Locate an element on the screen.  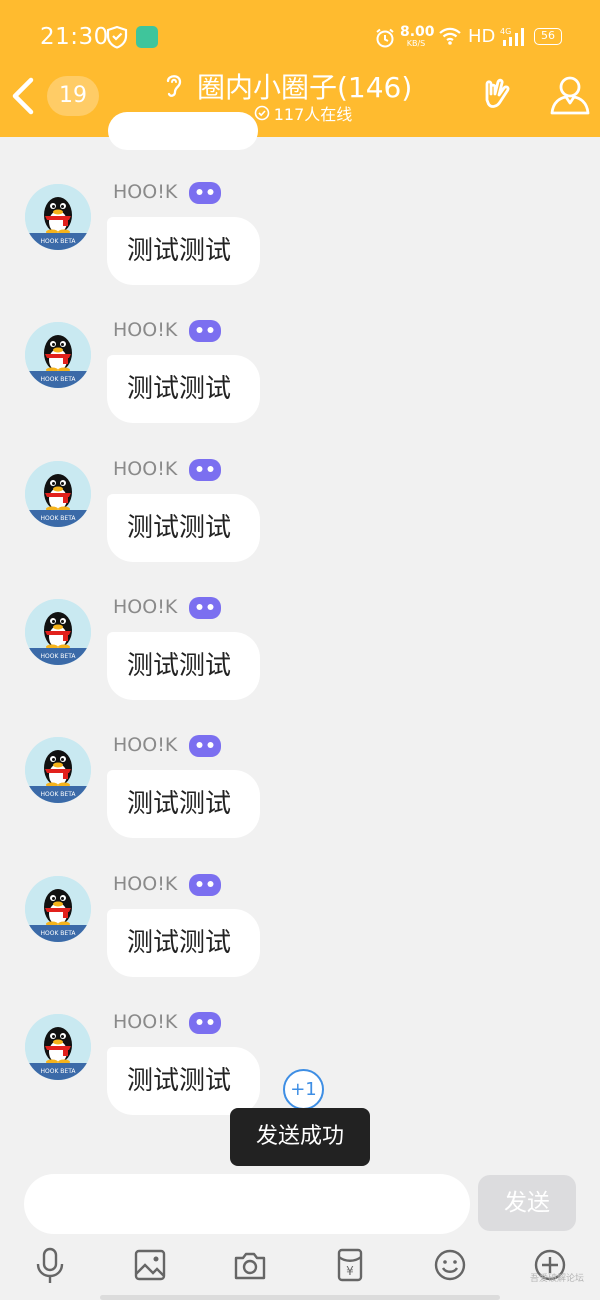
group-title: 圈内小圈子(146) is located at coordinates (304, 86).